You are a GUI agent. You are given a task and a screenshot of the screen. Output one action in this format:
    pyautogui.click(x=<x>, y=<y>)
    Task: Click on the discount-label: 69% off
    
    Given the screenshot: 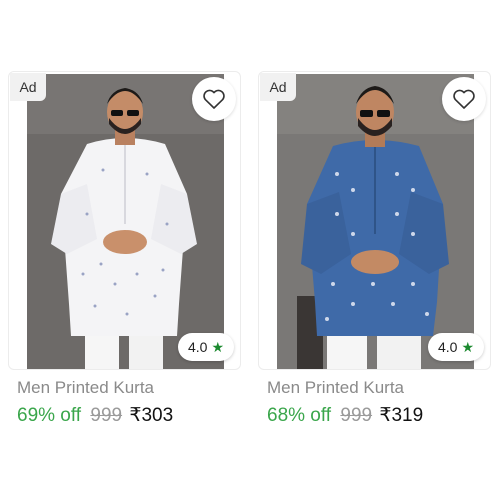 What is the action you would take?
    pyautogui.click(x=49, y=415)
    